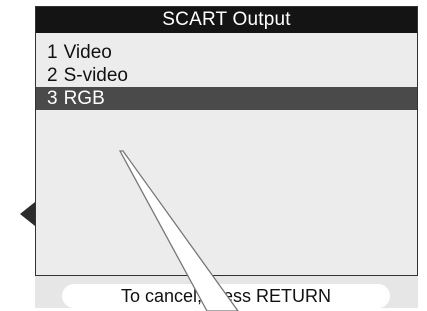  Describe the element at coordinates (226, 20) in the screenshot. I see `menu-title: SCART Output` at that location.